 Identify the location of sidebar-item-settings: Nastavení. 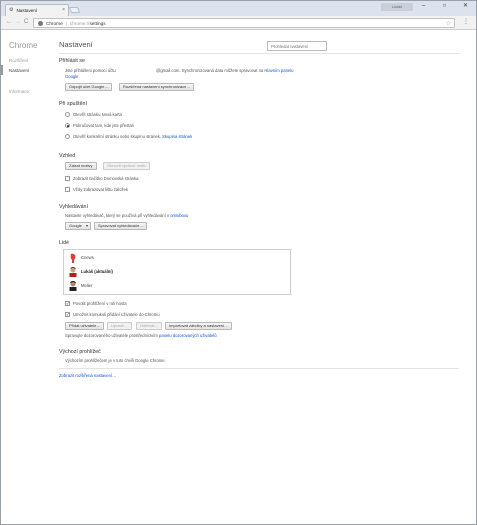
(19, 70).